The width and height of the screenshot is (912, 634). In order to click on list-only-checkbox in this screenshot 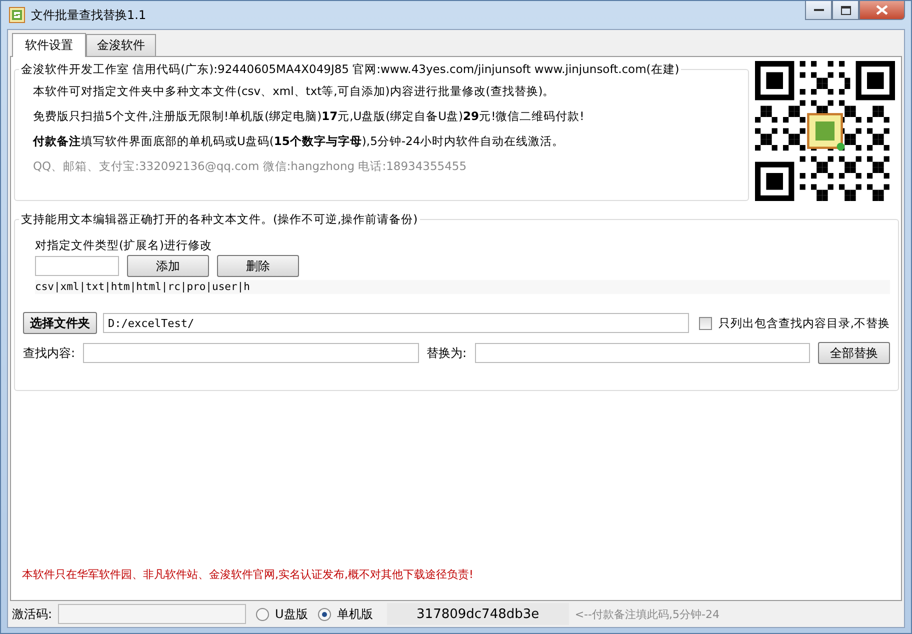, I will do `click(705, 323)`.